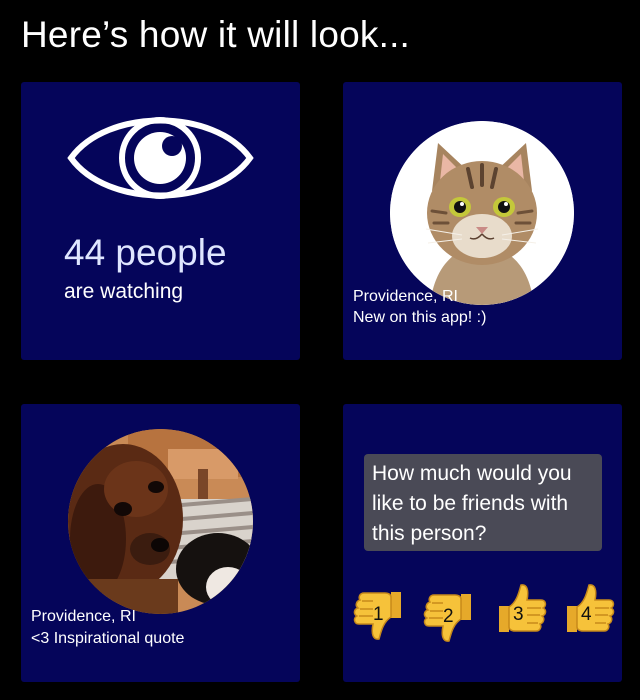 The width and height of the screenshot is (640, 700). What do you see at coordinates (482, 213) in the screenshot?
I see `cat-photo` at bounding box center [482, 213].